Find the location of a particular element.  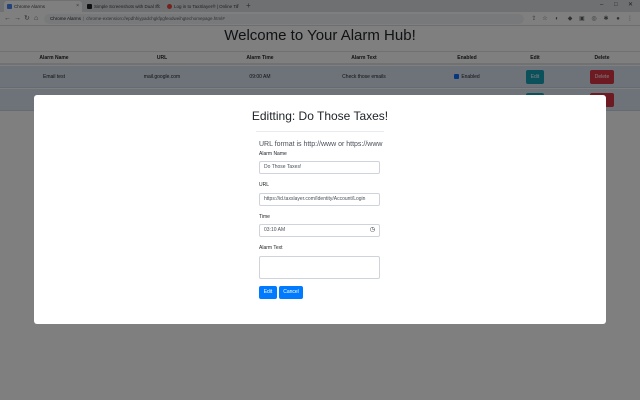

time-input: 03:10 AM ◷ is located at coordinates (319, 230).